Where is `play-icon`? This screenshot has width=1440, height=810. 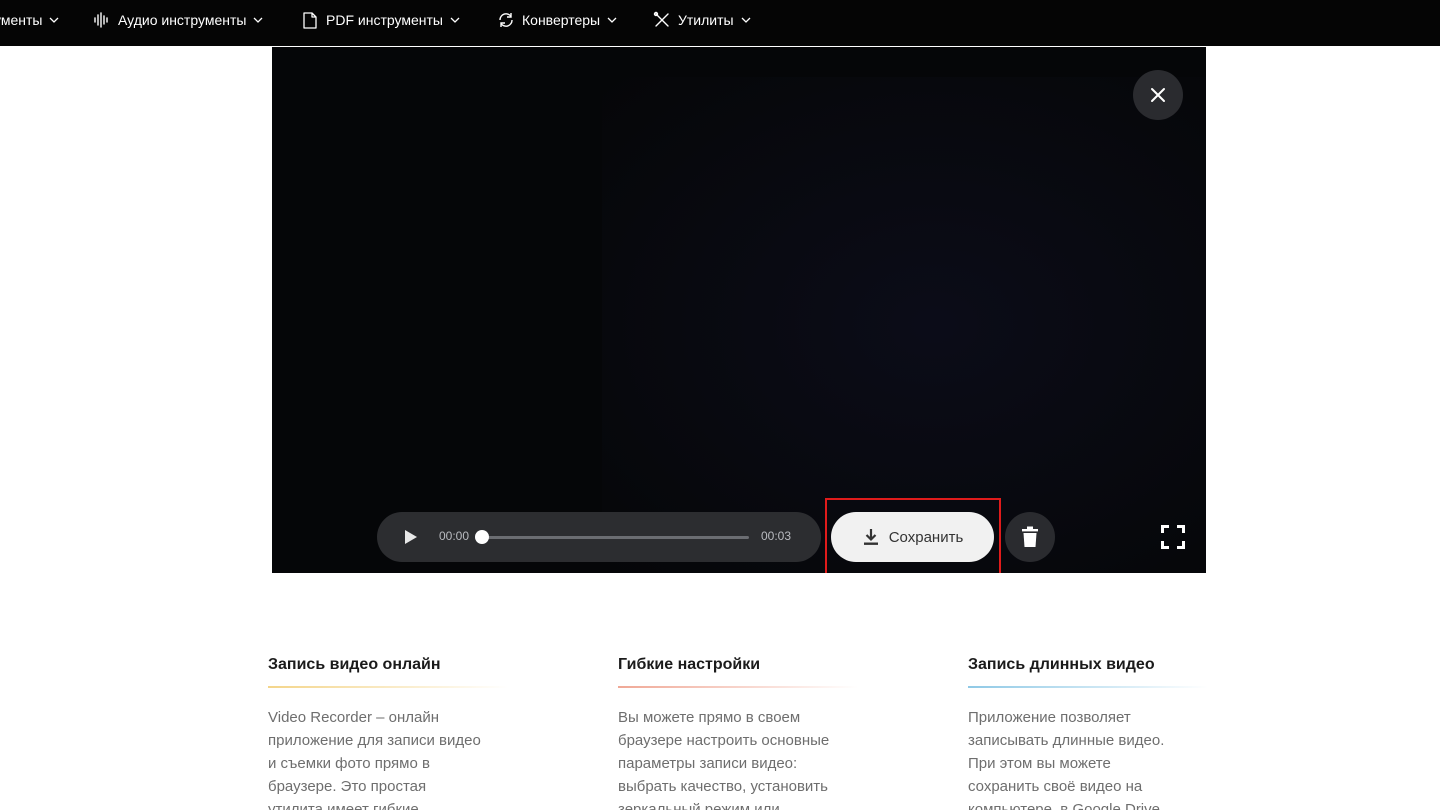
play-icon is located at coordinates (411, 537).